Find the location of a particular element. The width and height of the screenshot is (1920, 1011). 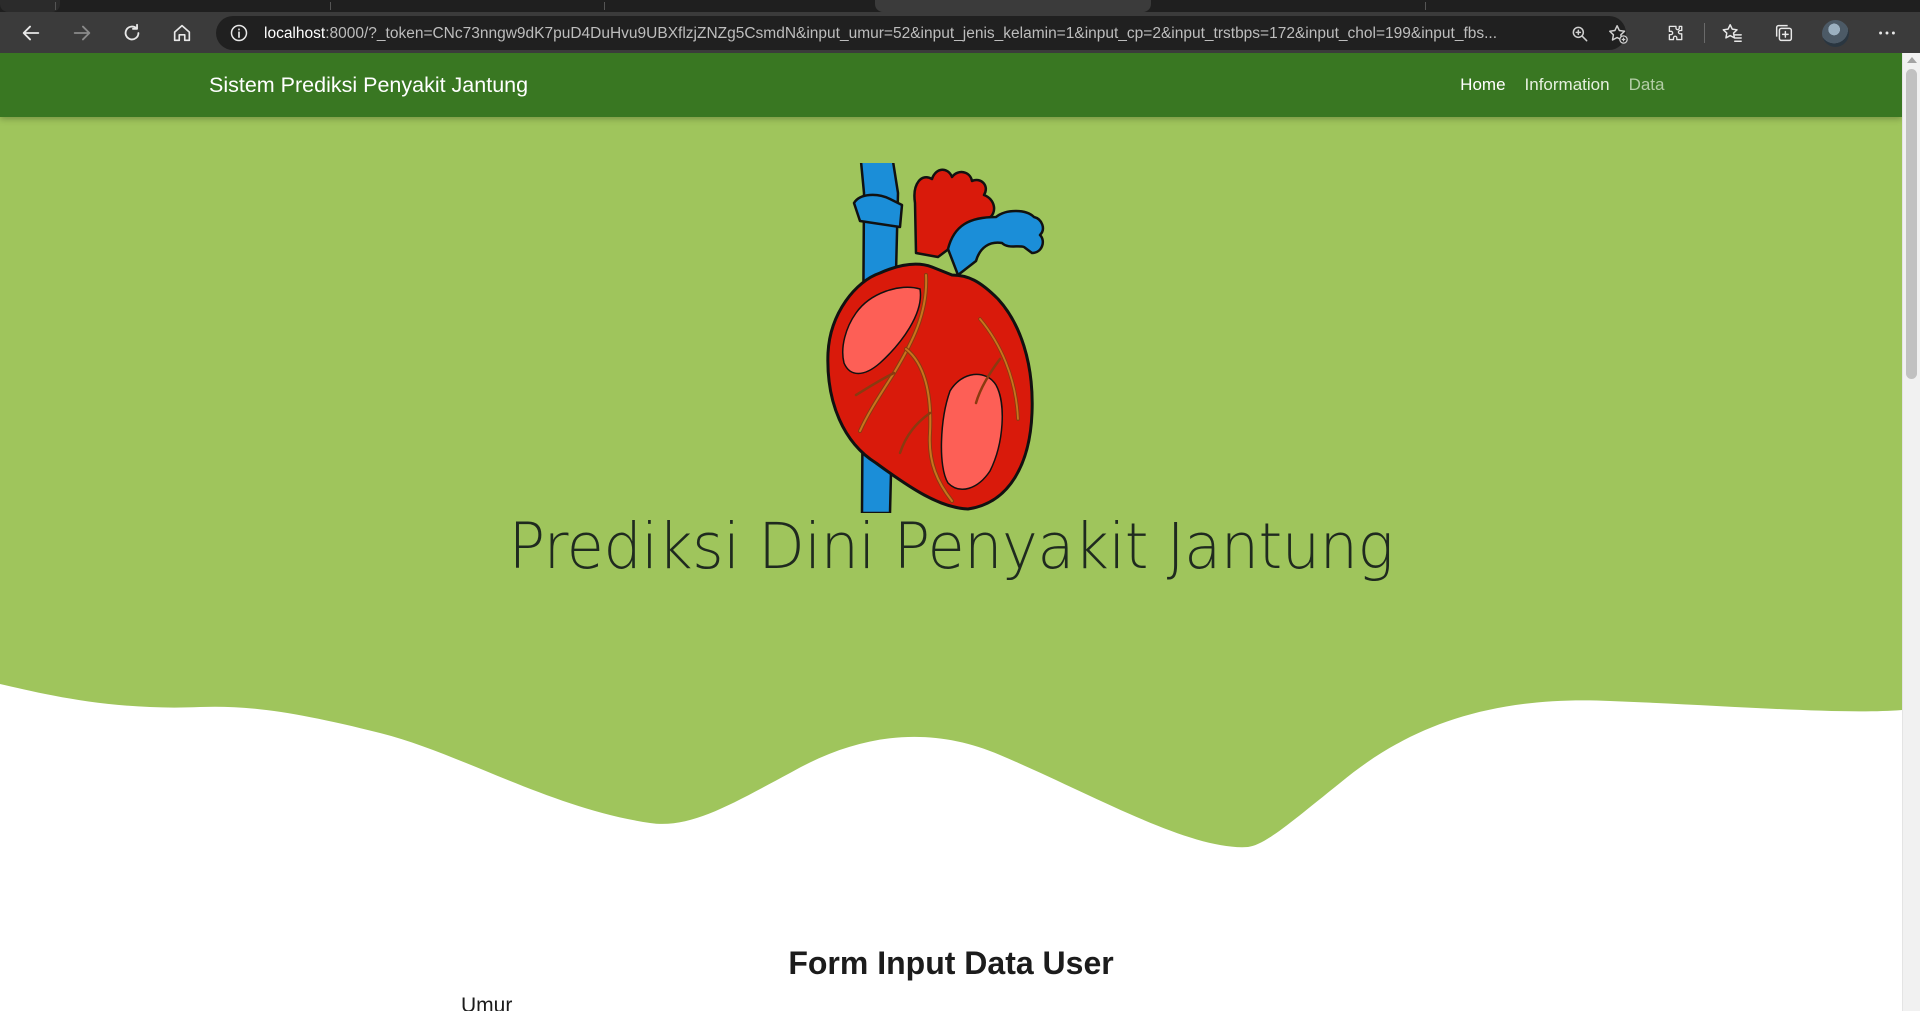

add-favorite-icon is located at coordinates (1618, 34).